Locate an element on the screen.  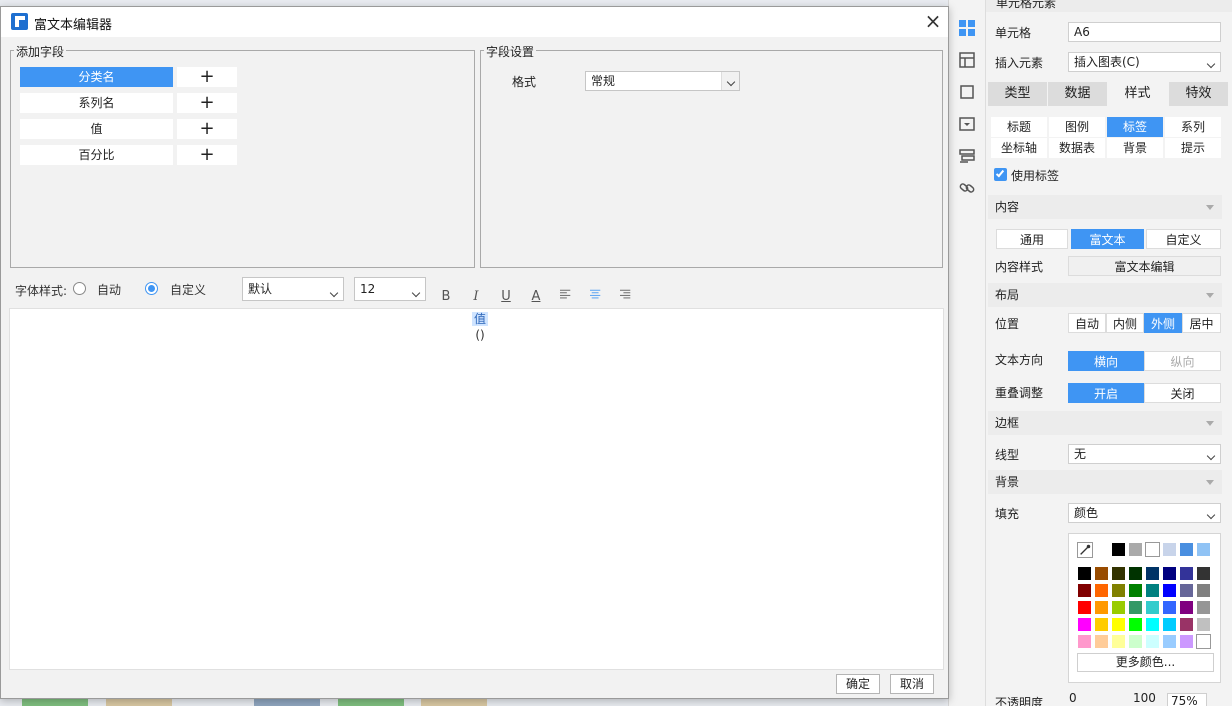
align-left-icon is located at coordinates (566, 297).